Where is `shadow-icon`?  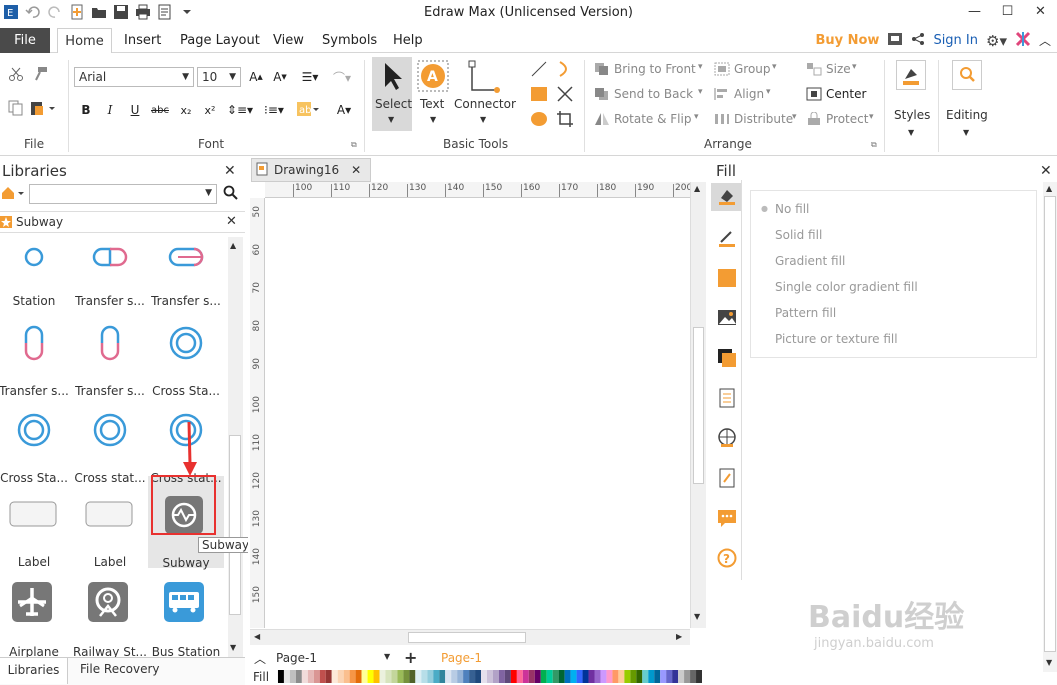 shadow-icon is located at coordinates (727, 358).